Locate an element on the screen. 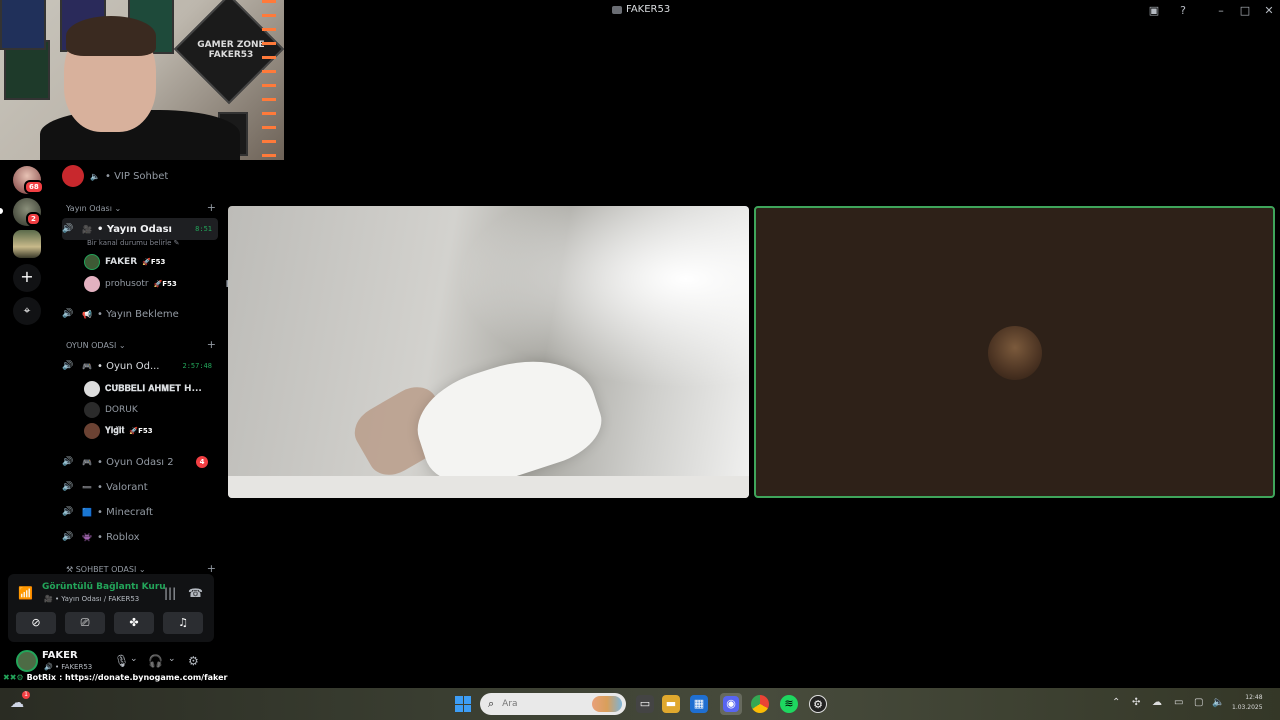 The width and height of the screenshot is (1280, 720). bot-icons: ✖✖⚙ is located at coordinates (13, 677).